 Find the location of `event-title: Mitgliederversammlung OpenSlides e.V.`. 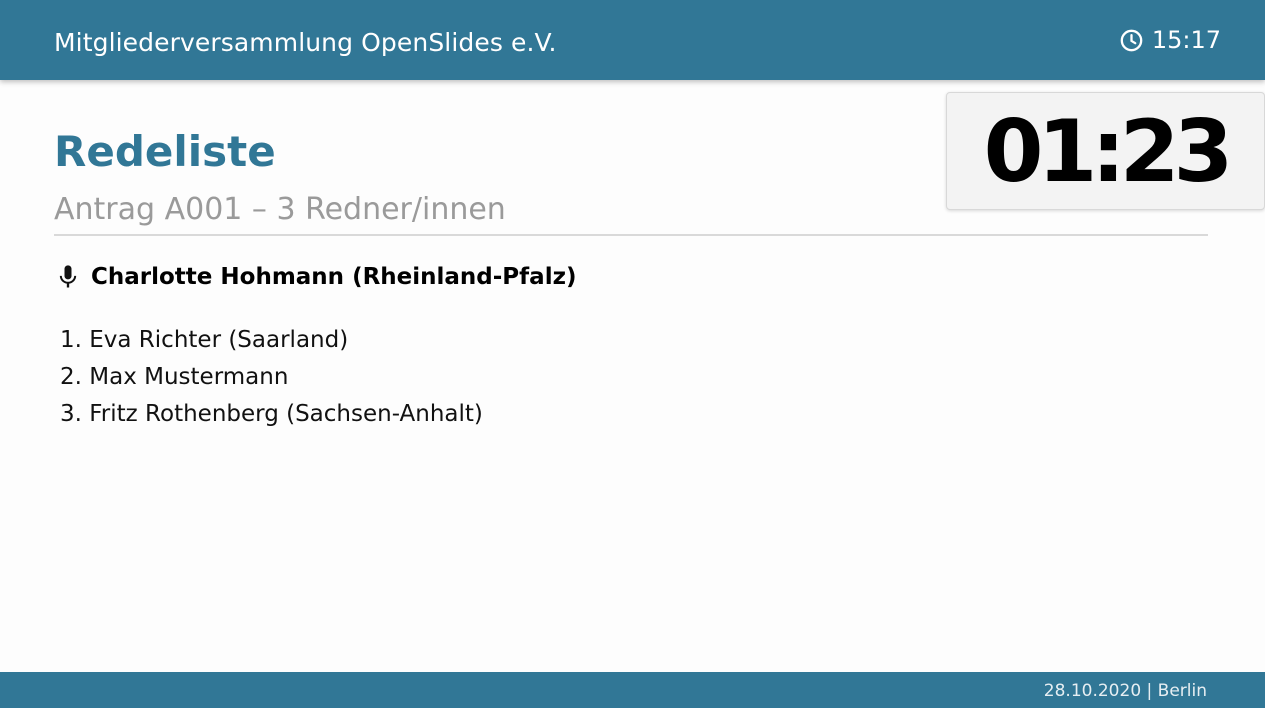

event-title: Mitgliederversammlung OpenSlides e.V. is located at coordinates (305, 42).